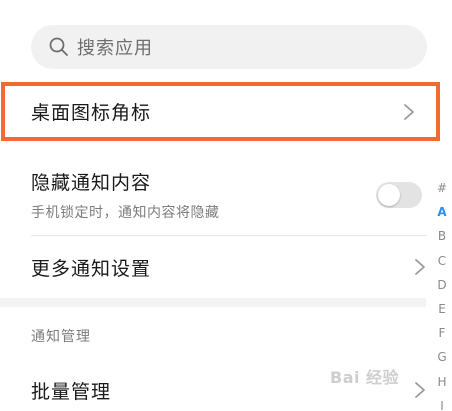 This screenshot has height=411, width=452. What do you see at coordinates (442, 402) in the screenshot?
I see `index-letter: I` at bounding box center [442, 402].